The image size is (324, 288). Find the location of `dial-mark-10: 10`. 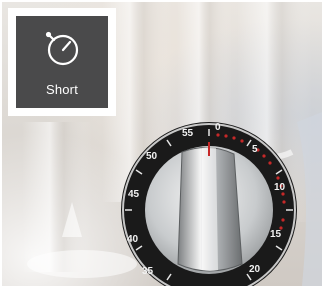

dial-mark-10: 10 is located at coordinates (280, 187).